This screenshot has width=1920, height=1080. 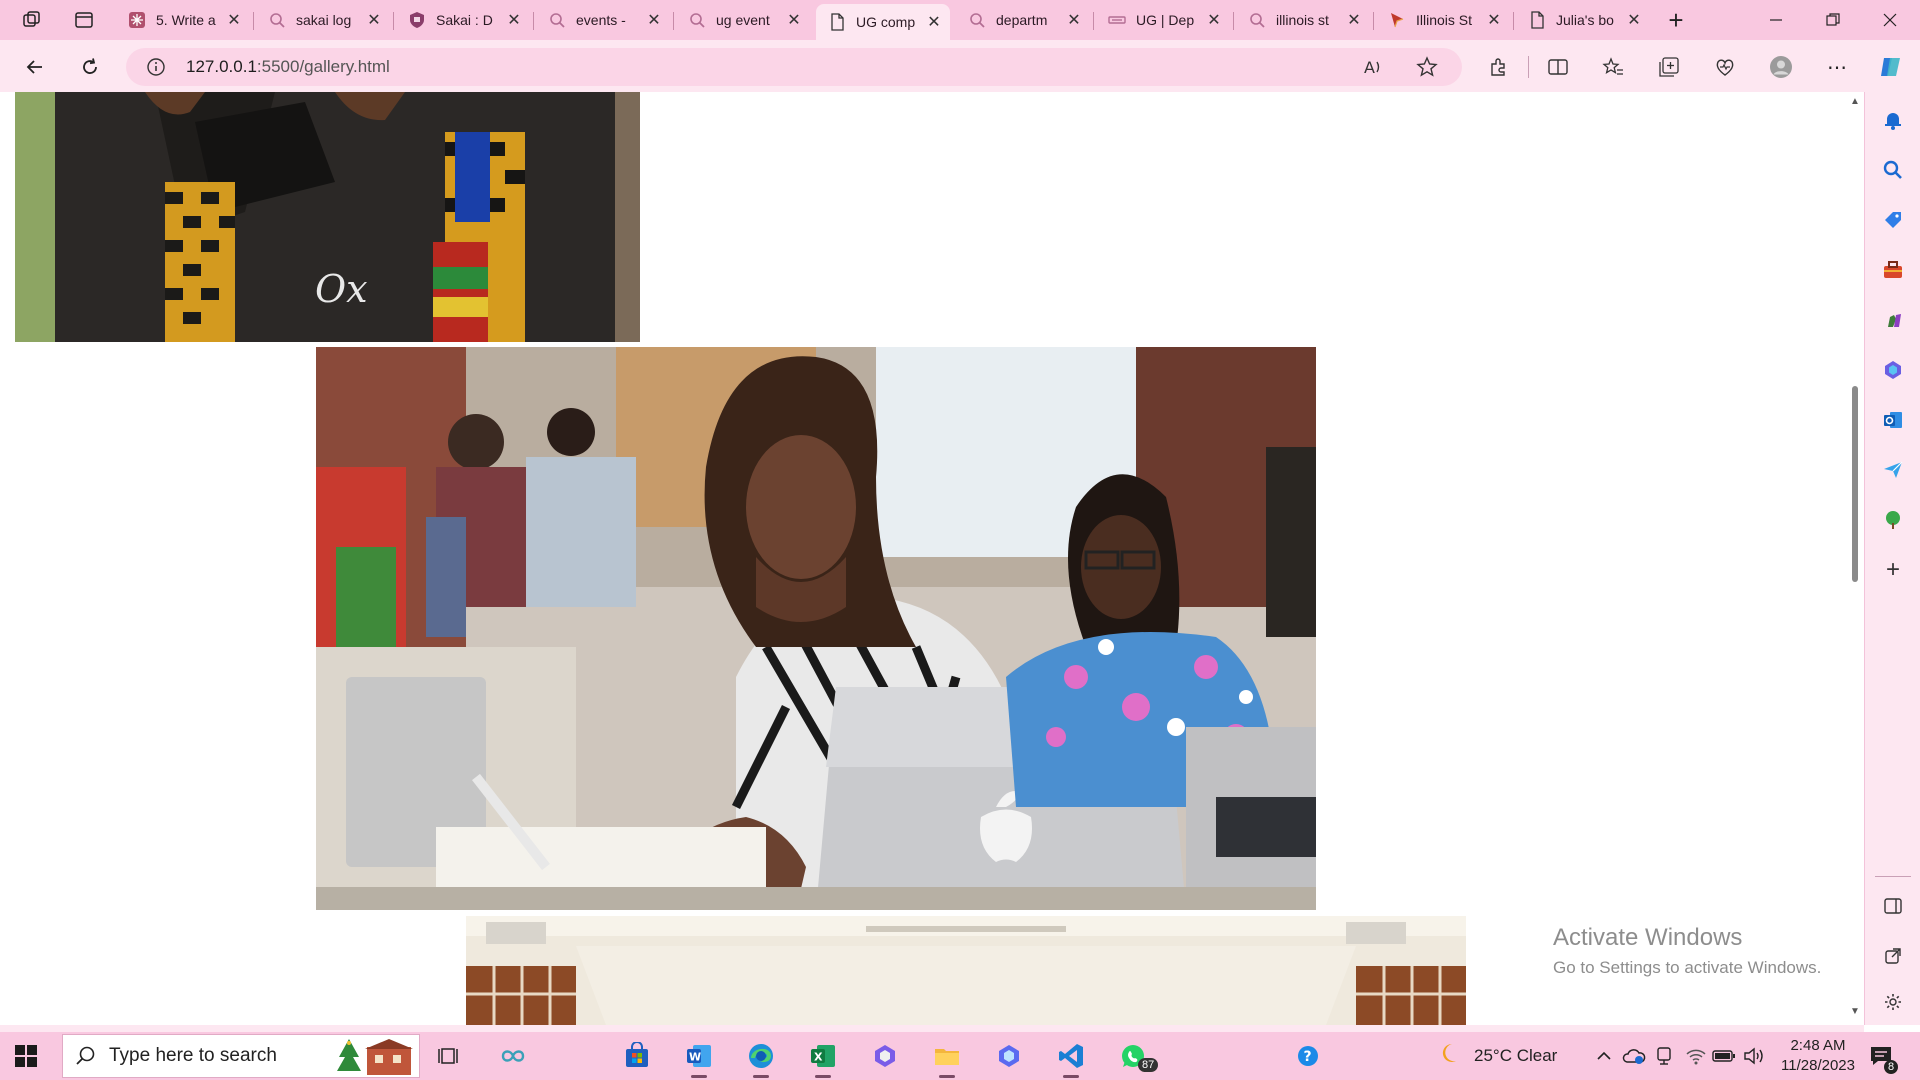 I want to click on browser-essentials-icon, so click(x=1725, y=67).